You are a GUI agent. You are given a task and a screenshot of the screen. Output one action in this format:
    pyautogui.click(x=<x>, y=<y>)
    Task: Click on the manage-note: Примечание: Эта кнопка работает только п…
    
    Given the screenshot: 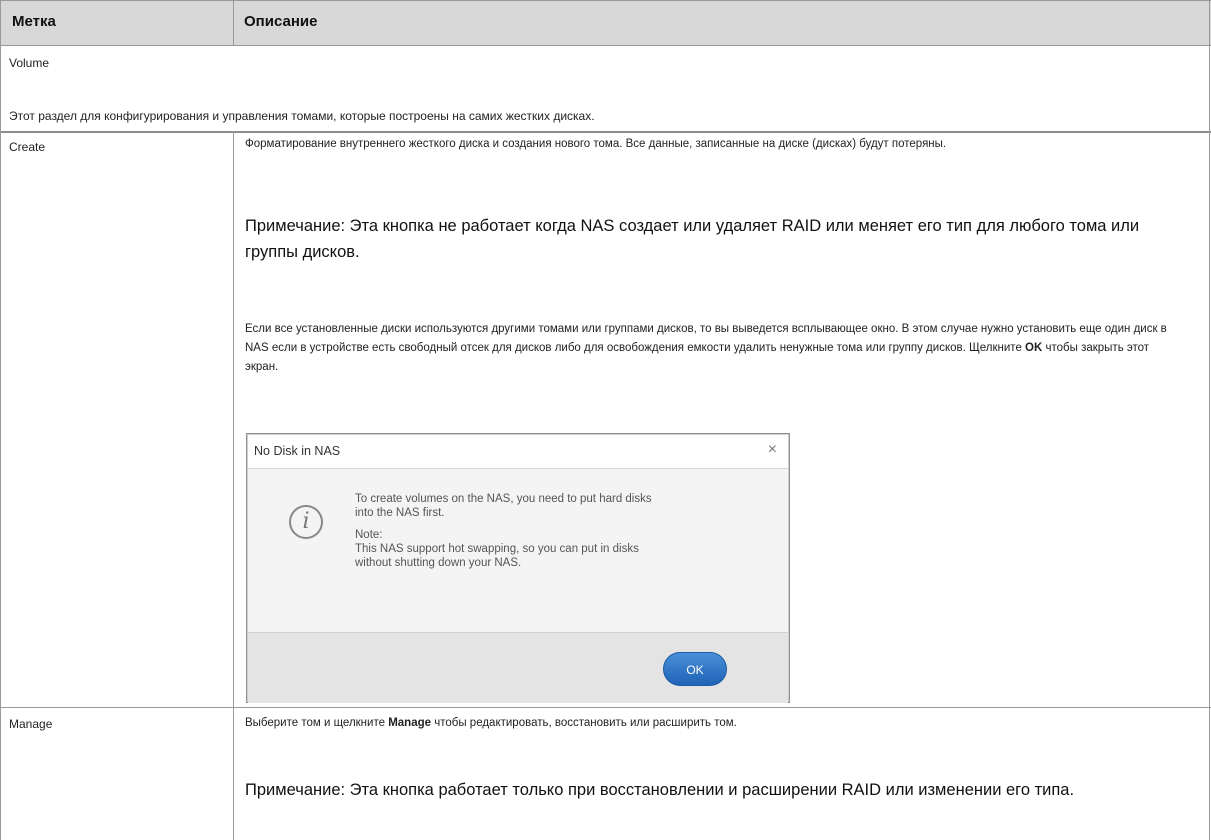 What is the action you would take?
    pyautogui.click(x=660, y=790)
    